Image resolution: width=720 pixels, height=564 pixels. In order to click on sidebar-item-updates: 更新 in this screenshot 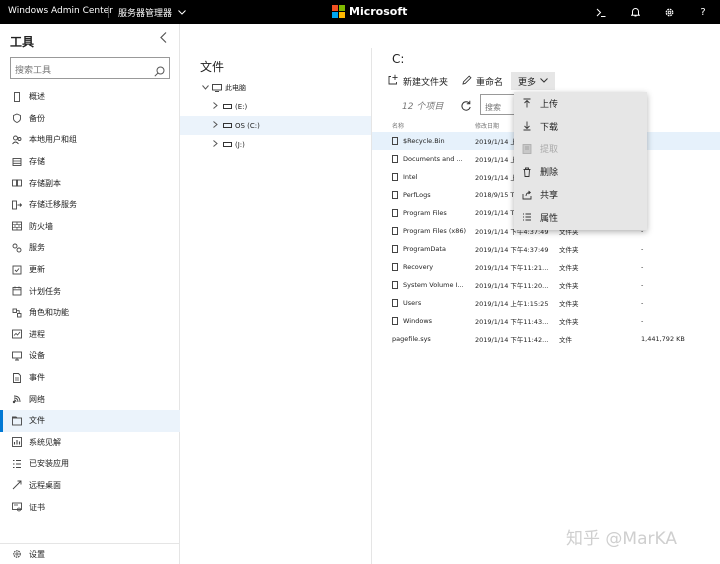, I will do `click(90, 270)`.